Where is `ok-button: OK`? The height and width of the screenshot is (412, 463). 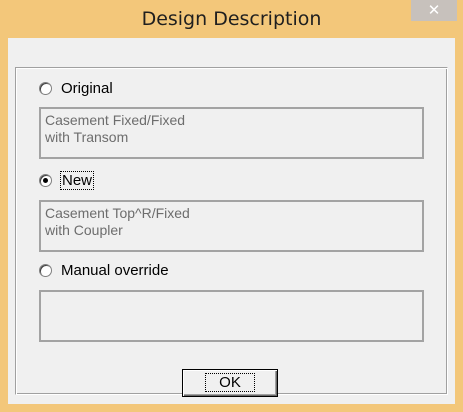 ok-button: OK is located at coordinates (230, 383).